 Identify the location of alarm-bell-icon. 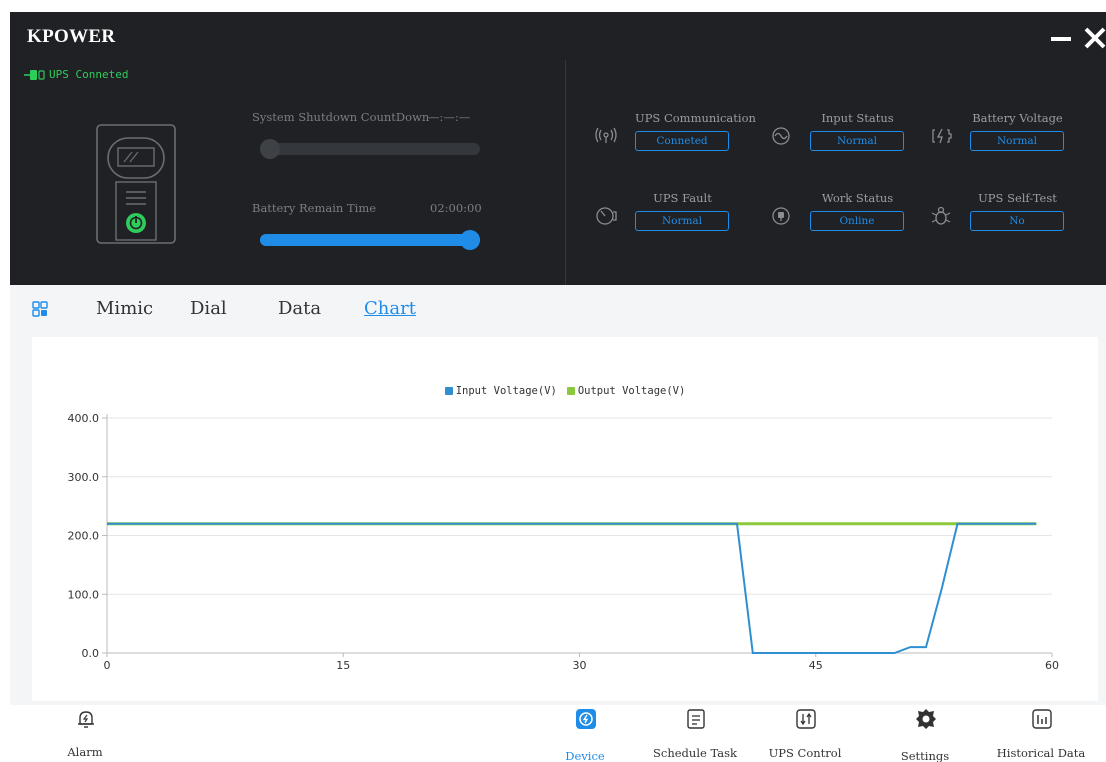
(86, 719).